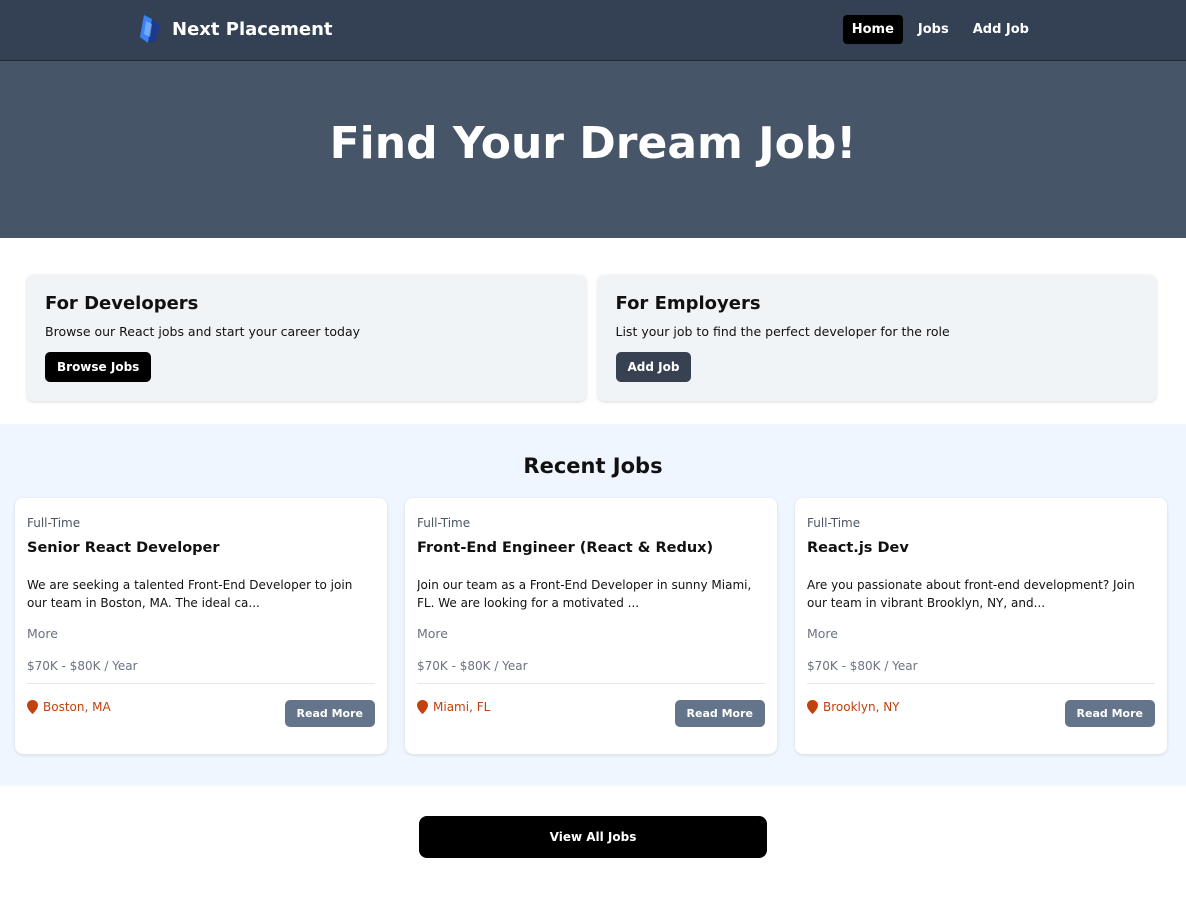 The width and height of the screenshot is (1186, 898). I want to click on view-all-section: View All Jobs, so click(593, 822).